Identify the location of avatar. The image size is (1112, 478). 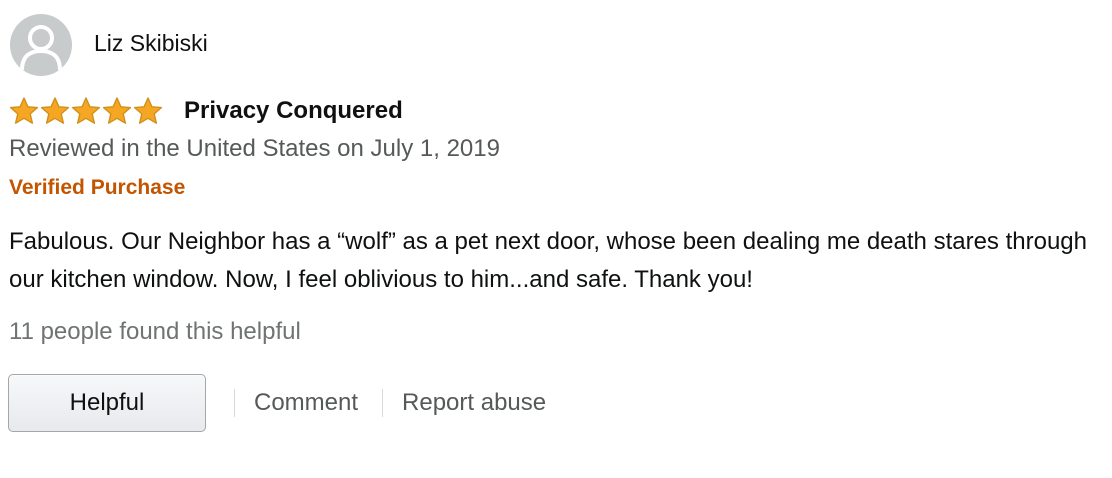
(41, 45).